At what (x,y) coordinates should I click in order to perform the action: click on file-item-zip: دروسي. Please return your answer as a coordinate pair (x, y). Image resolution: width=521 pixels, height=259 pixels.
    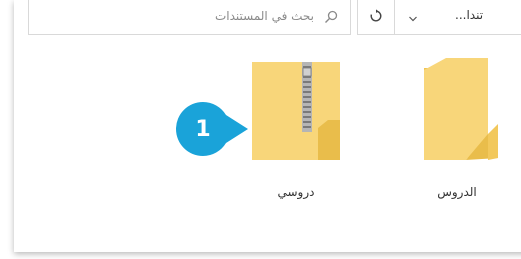
    Looking at the image, I should click on (296, 133).